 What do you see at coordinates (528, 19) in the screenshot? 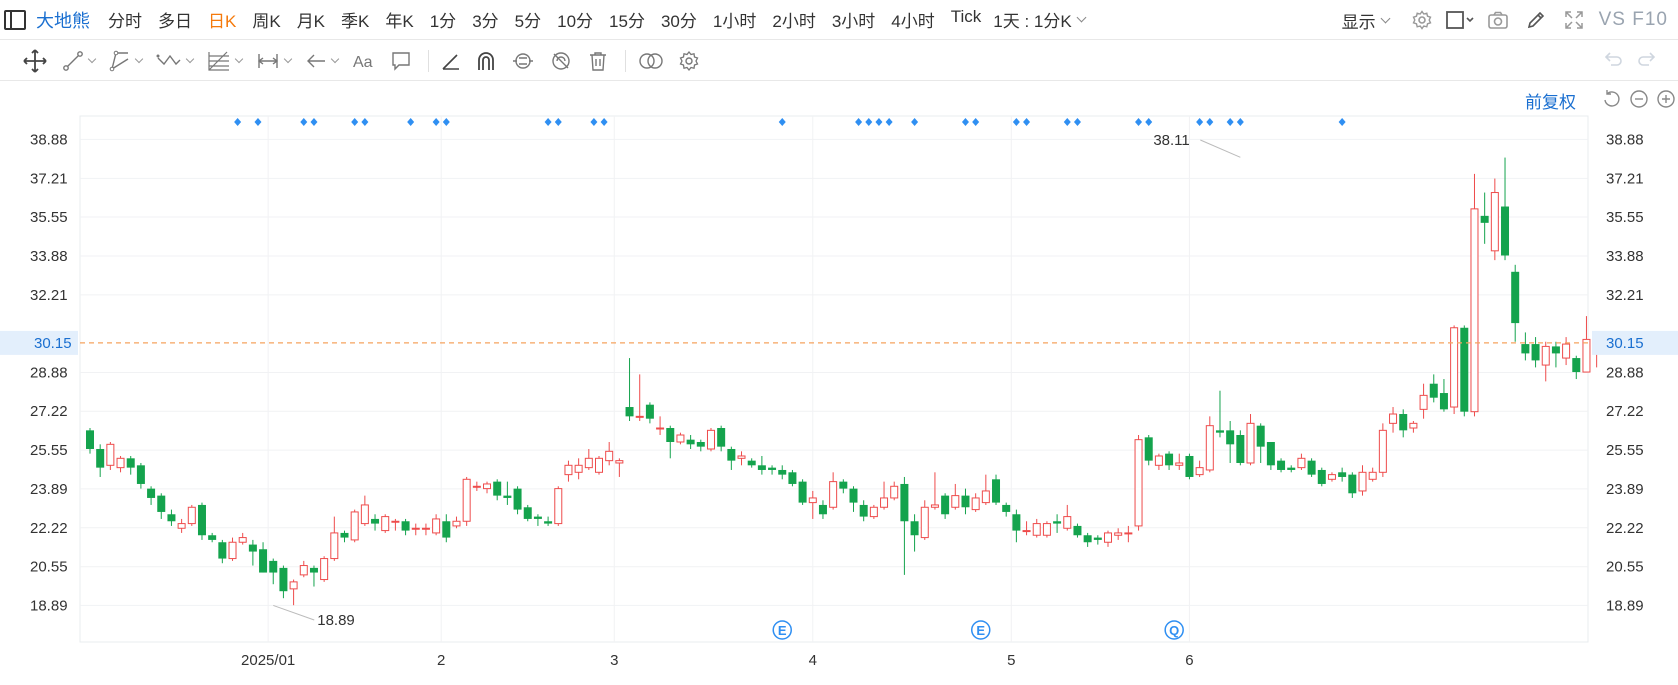
I see `period-tab: 5分` at bounding box center [528, 19].